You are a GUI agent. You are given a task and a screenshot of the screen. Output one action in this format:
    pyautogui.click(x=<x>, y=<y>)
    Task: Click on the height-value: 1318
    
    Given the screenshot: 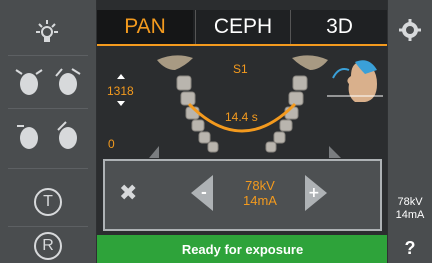 What is the action you would take?
    pyautogui.click(x=120, y=91)
    